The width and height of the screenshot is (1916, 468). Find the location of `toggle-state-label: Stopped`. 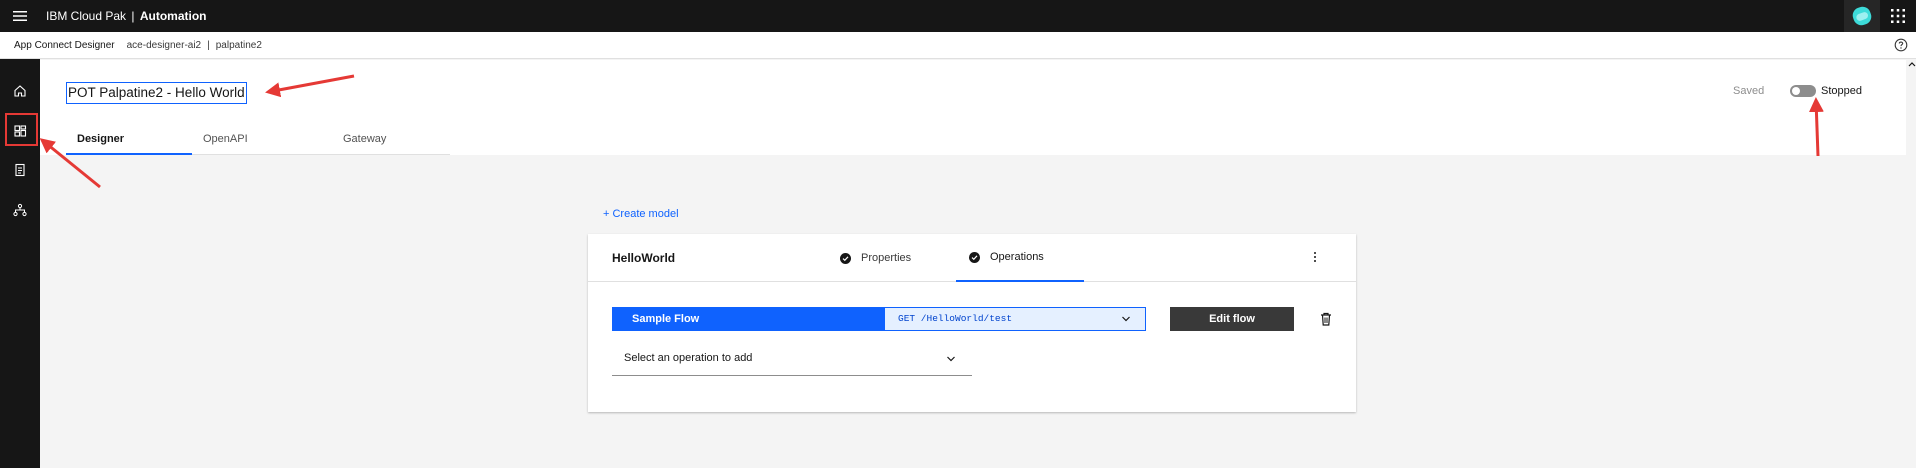

toggle-state-label: Stopped is located at coordinates (1841, 91).